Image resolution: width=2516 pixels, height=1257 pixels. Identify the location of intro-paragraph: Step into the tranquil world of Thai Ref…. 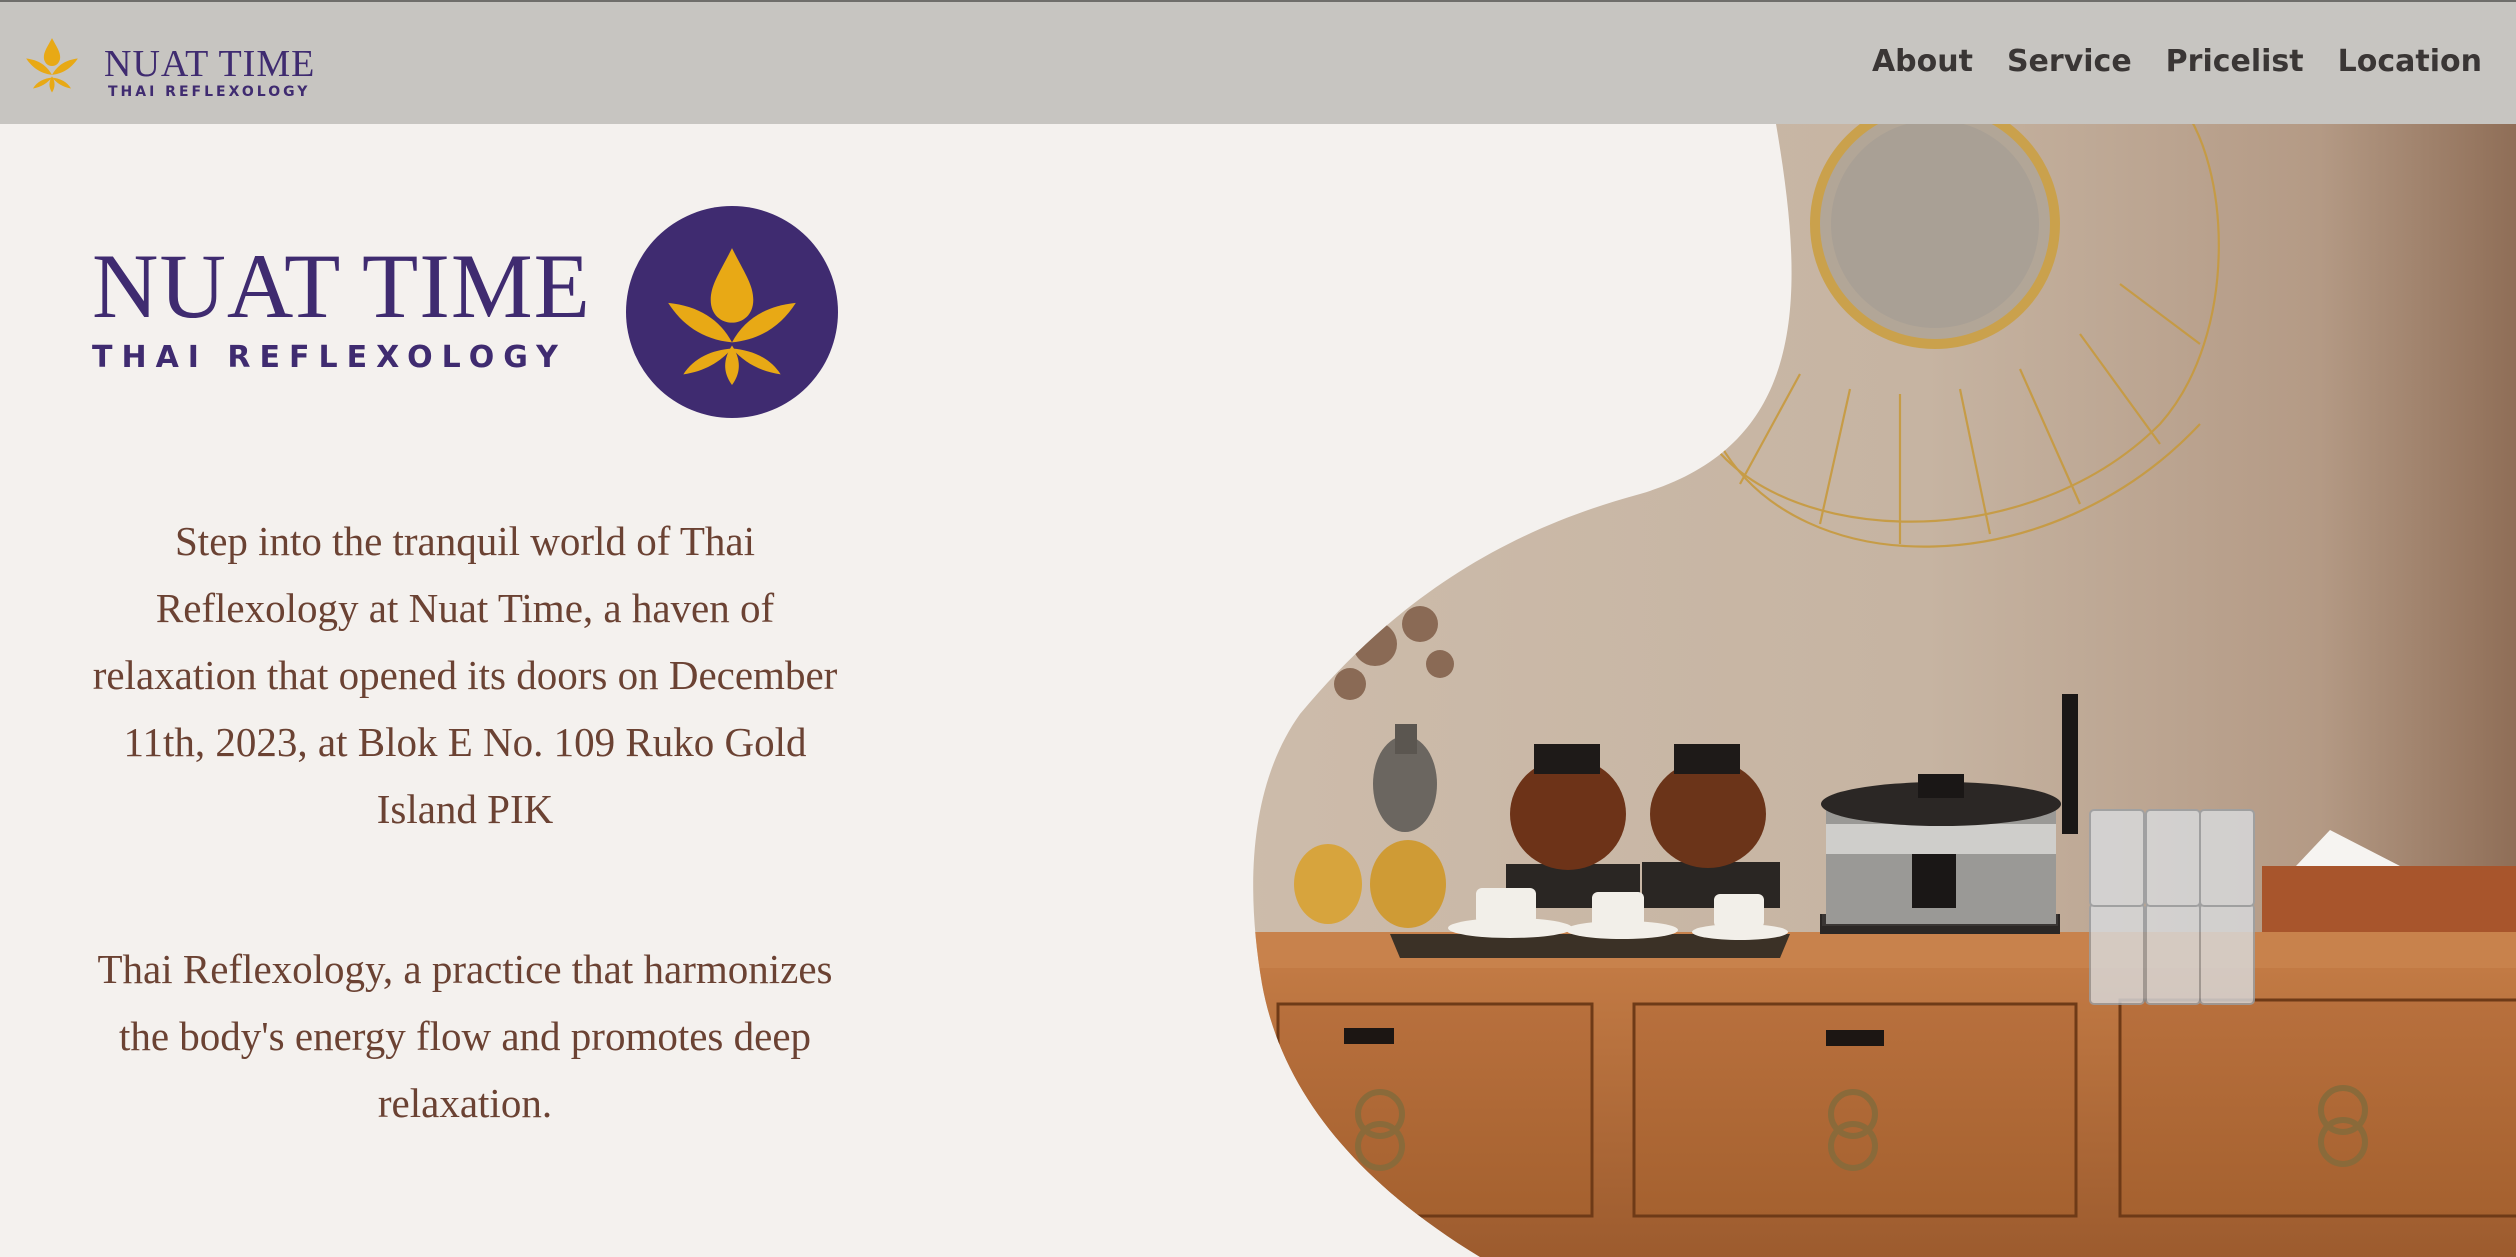
(465, 675).